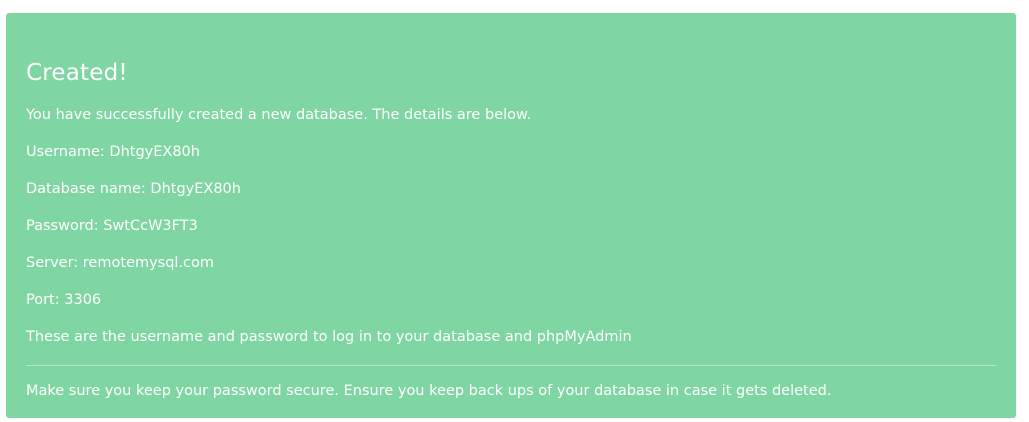 The height and width of the screenshot is (422, 1029). What do you see at coordinates (120, 263) in the screenshot?
I see `server-detail: Server: remotemysql.com` at bounding box center [120, 263].